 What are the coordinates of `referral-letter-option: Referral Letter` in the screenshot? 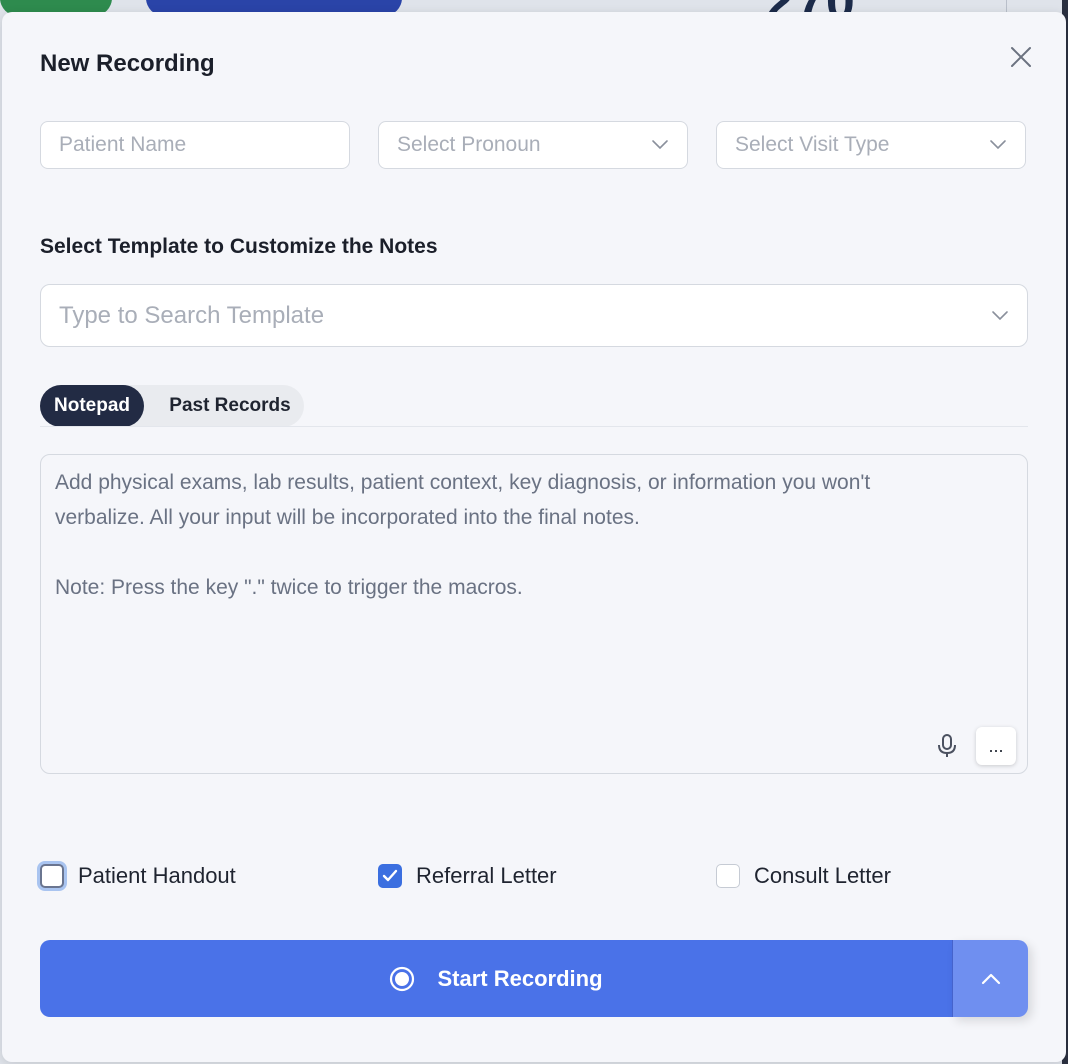 It's located at (467, 876).